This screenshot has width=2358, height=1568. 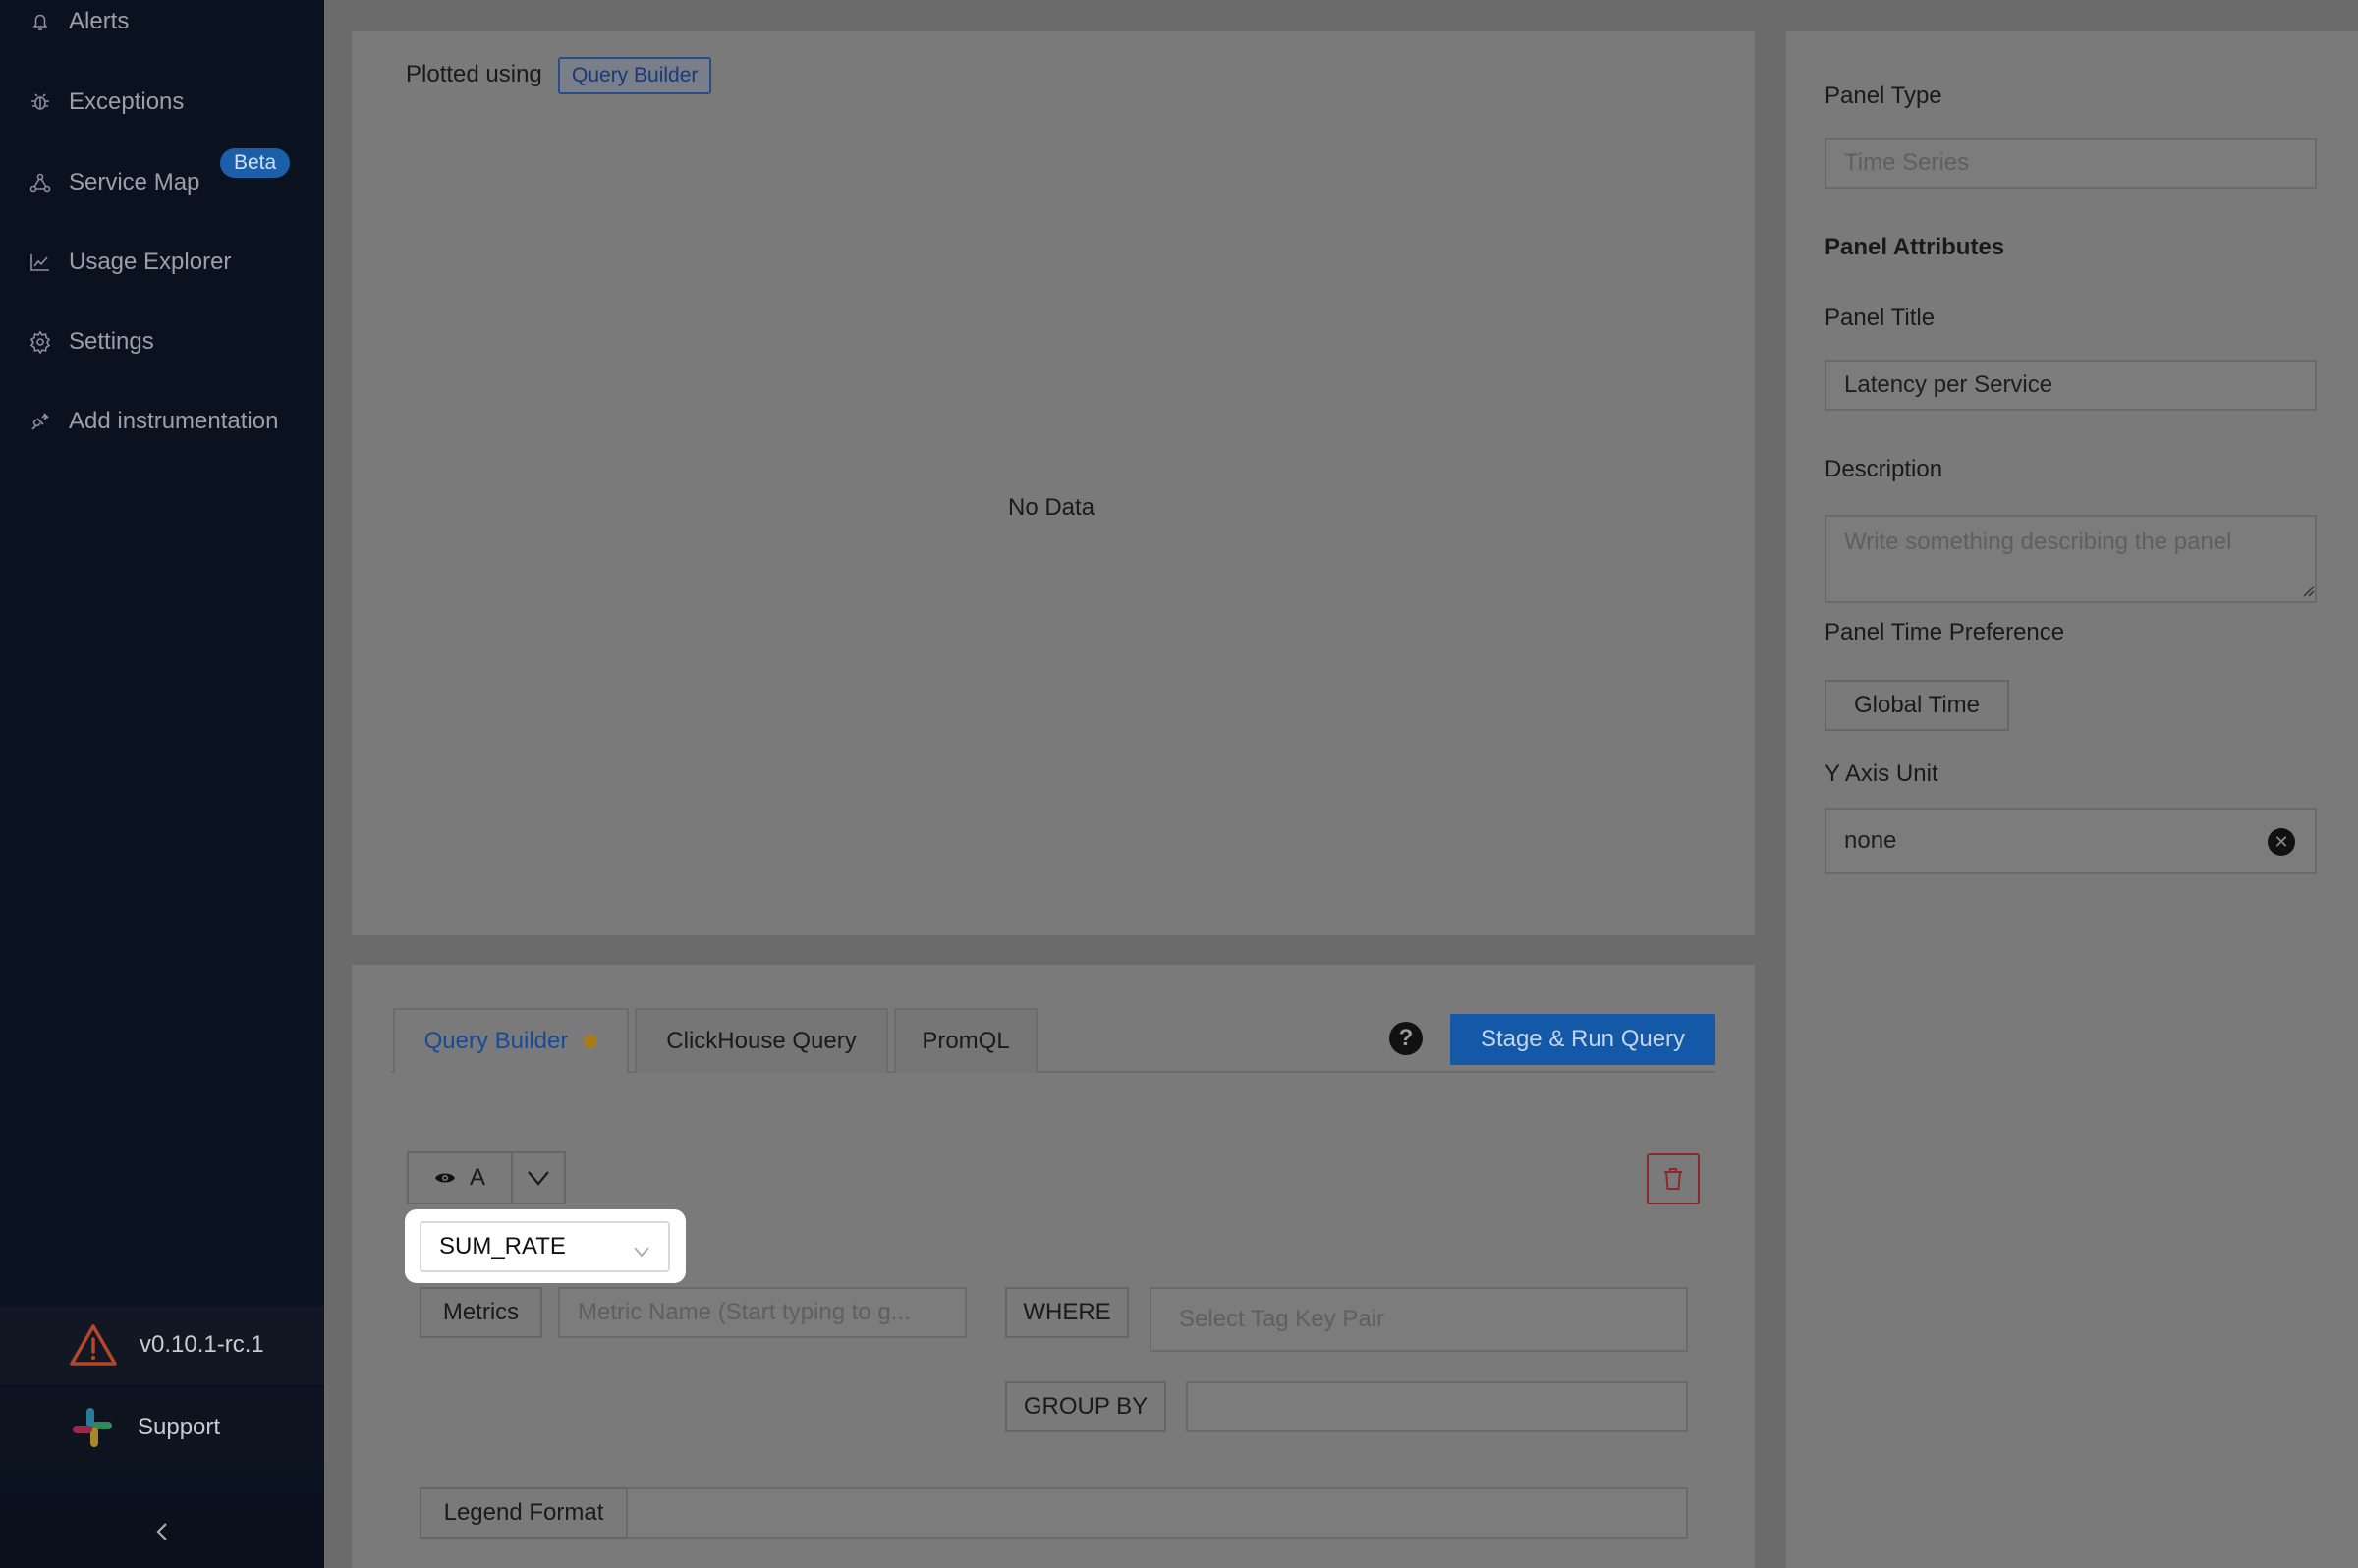 I want to click on gear-icon, so click(x=40, y=342).